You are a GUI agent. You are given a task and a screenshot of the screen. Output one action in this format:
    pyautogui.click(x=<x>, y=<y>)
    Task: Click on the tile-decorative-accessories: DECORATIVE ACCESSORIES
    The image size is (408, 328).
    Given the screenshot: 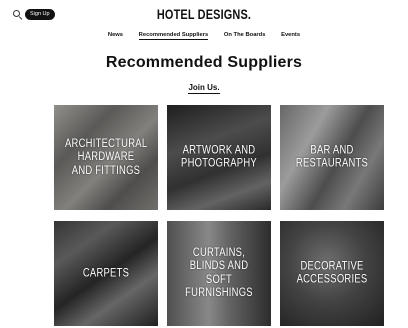 What is the action you would take?
    pyautogui.click(x=332, y=273)
    